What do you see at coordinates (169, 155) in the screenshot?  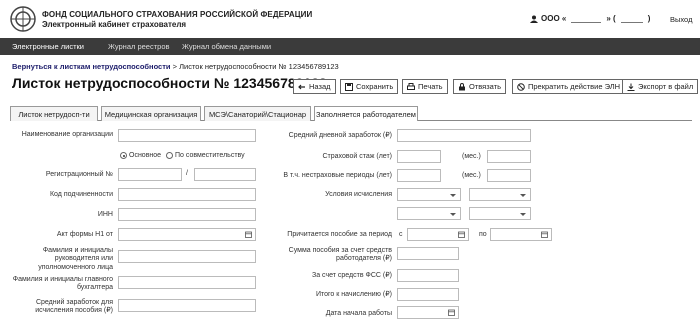 I see `radio-part-indicator` at bounding box center [169, 155].